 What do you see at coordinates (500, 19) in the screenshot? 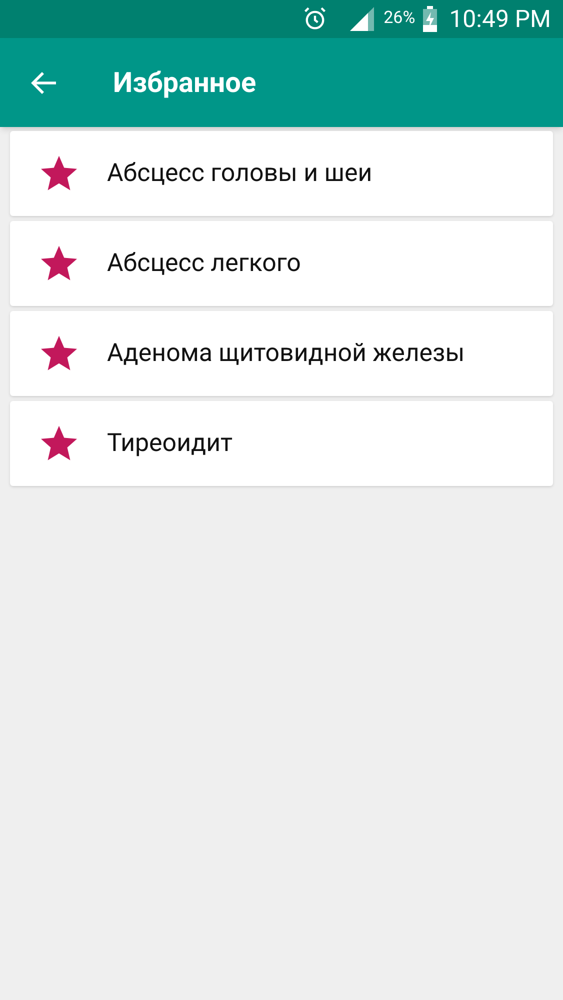
I see `clock-time: 10:49 PM` at bounding box center [500, 19].